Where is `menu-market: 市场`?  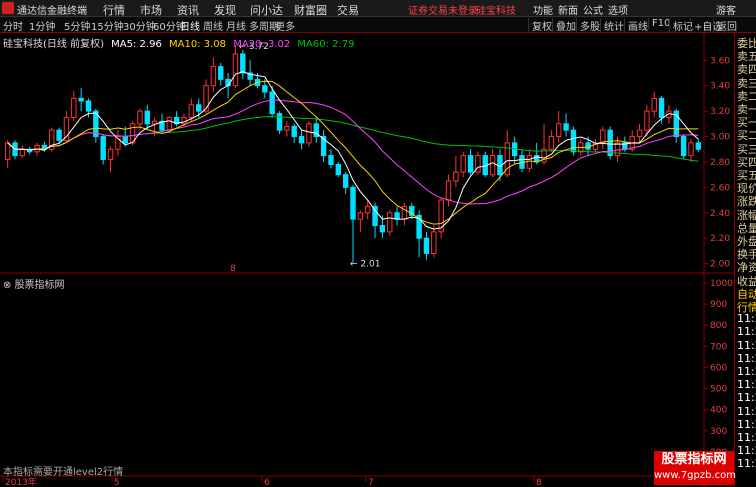 menu-market: 市场 is located at coordinates (151, 10).